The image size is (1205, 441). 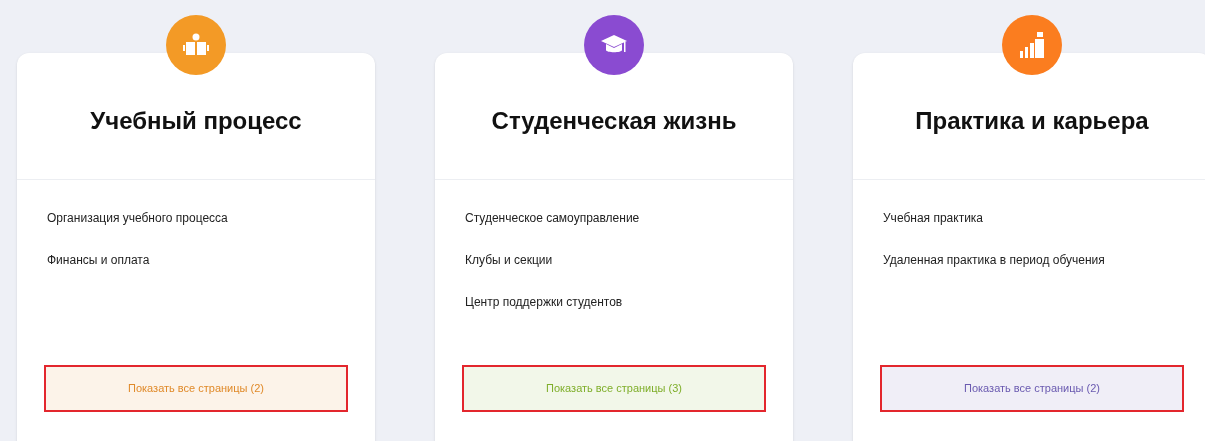 What do you see at coordinates (1032, 121) in the screenshot?
I see `card-title: Практика и карьера` at bounding box center [1032, 121].